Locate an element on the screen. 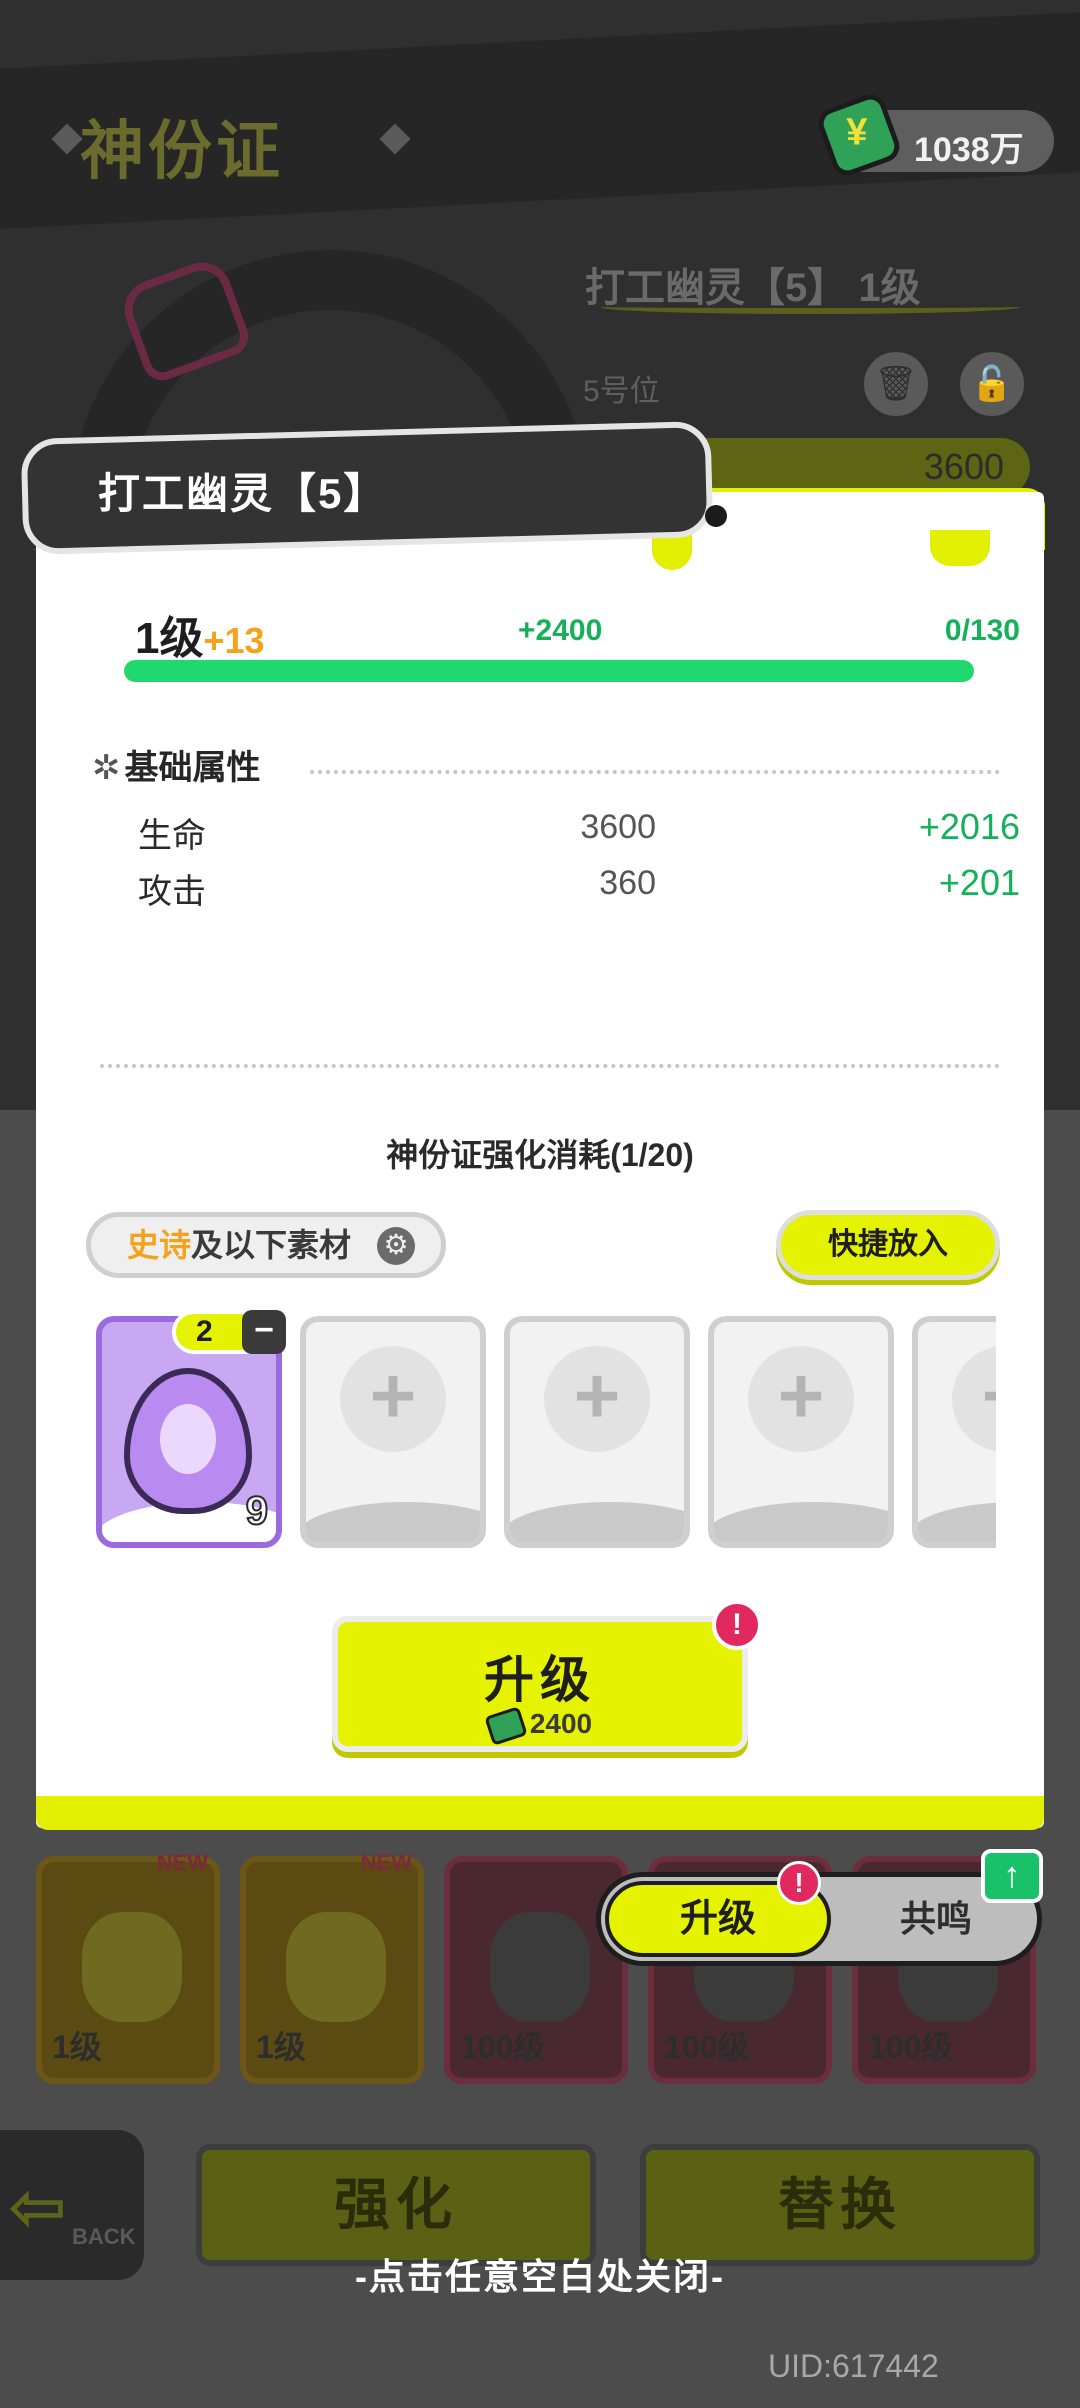  upgrade-label: 升级 is located at coordinates (540, 1680).